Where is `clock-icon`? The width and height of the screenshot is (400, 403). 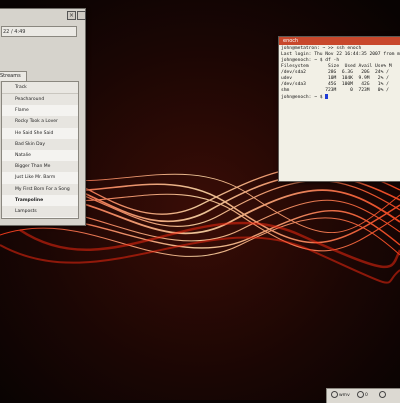
clock-icon is located at coordinates (360, 394).